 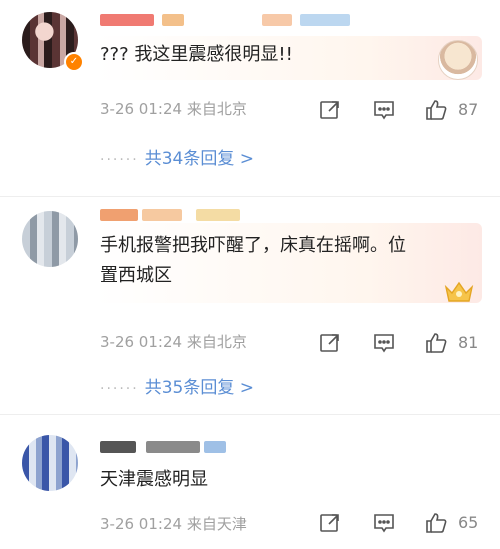 What do you see at coordinates (458, 60) in the screenshot?
I see `fan-sticker-icon` at bounding box center [458, 60].